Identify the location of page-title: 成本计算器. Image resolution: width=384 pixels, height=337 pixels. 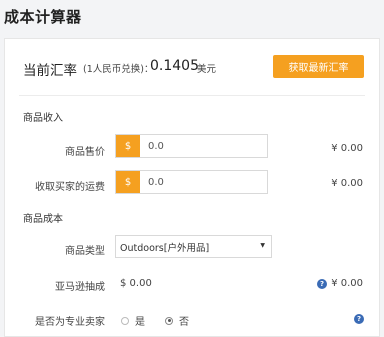
(43, 17).